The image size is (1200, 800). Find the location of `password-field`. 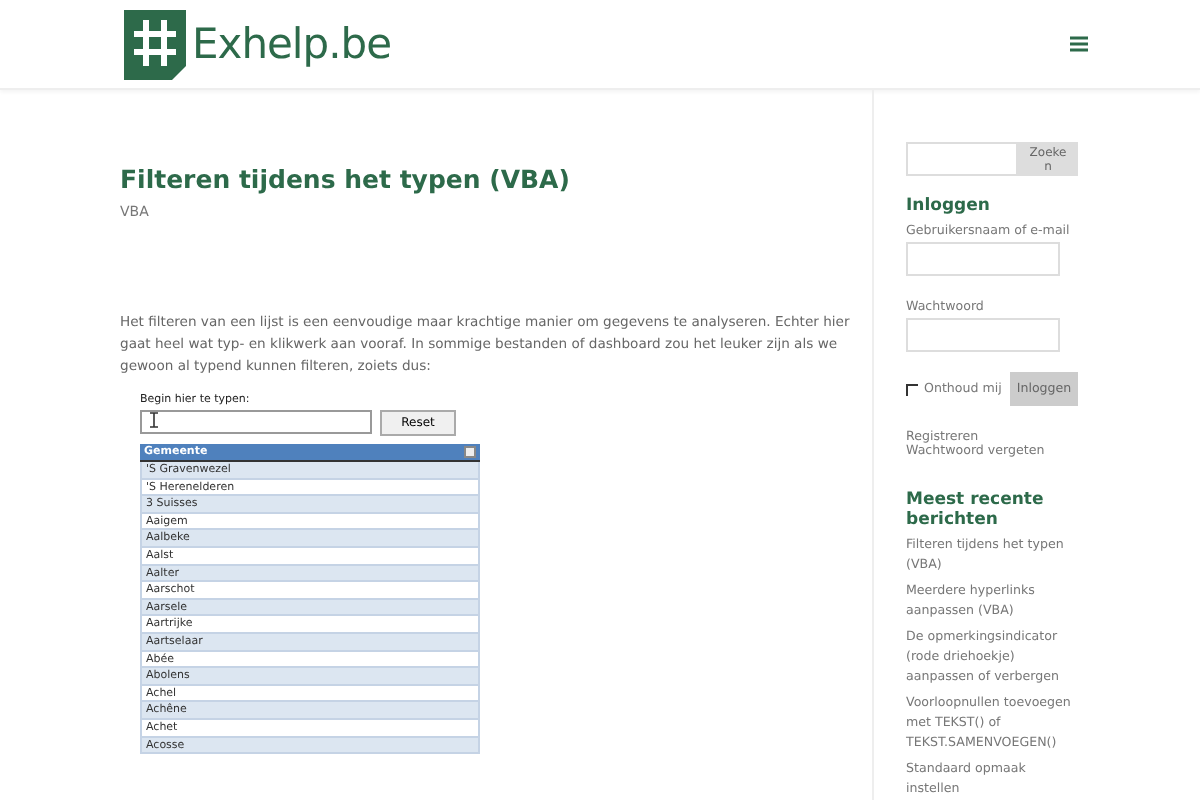

password-field is located at coordinates (983, 335).